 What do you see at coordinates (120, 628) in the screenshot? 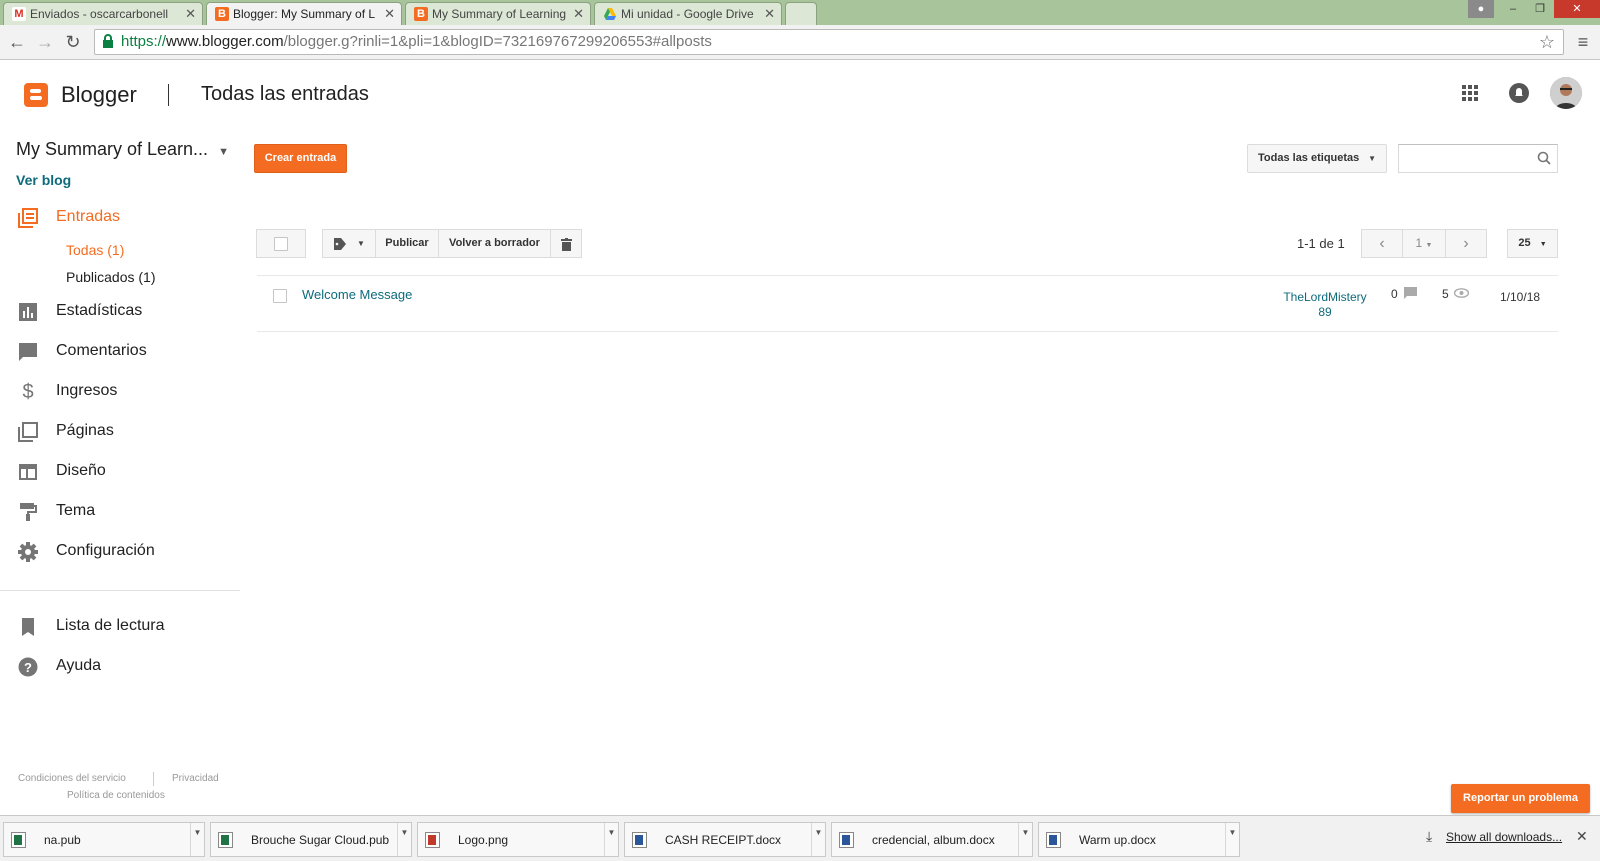
I see `sidebar-item-reading-list: Lista de lectura` at bounding box center [120, 628].